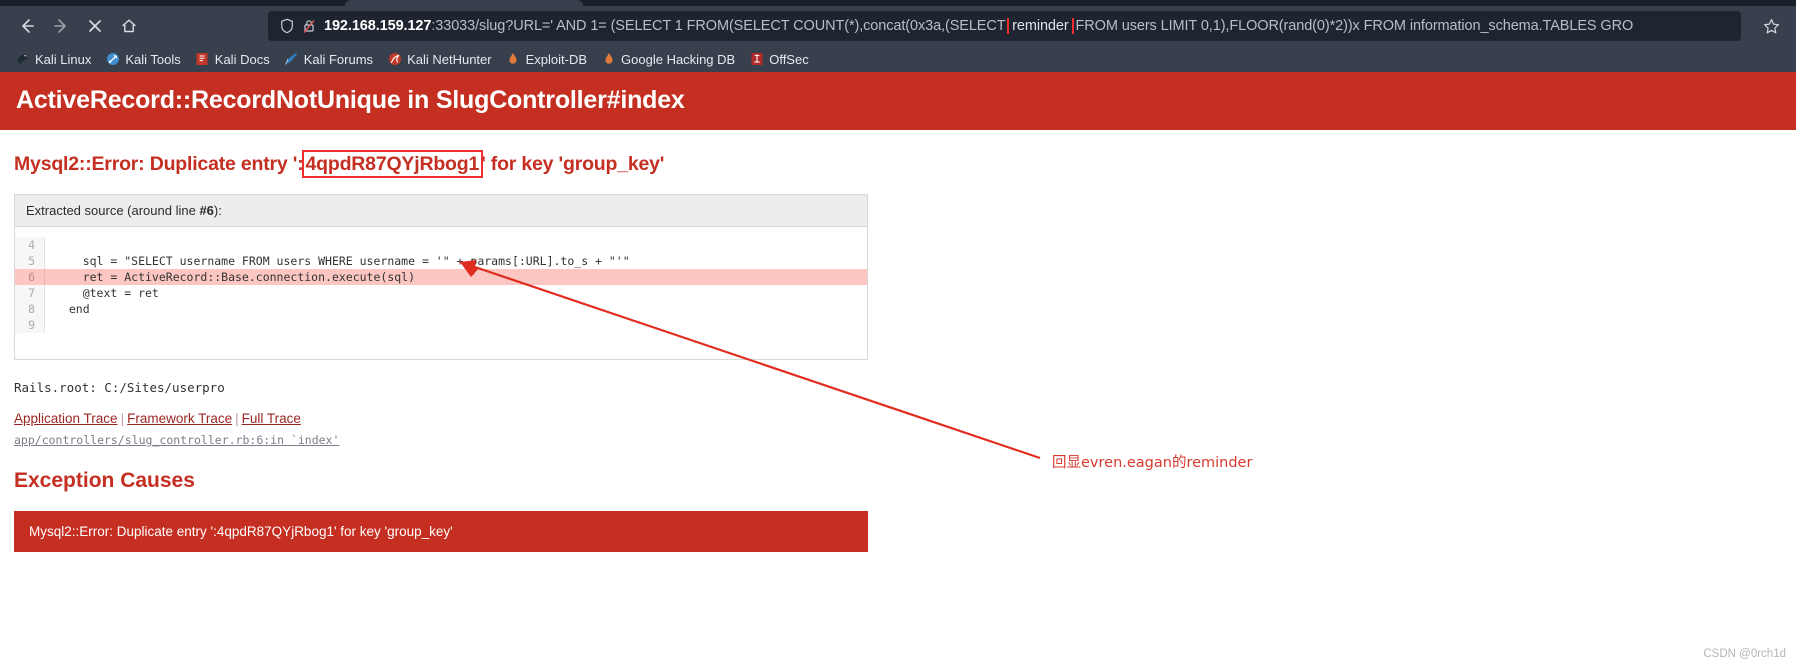 Image resolution: width=1796 pixels, height=667 pixels. Describe the element at coordinates (441, 309) in the screenshot. I see `code-line: 8 end` at that location.